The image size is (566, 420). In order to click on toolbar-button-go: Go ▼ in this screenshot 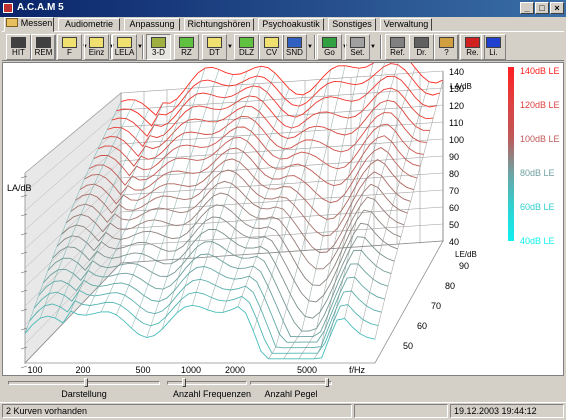, I will do `click(332, 47)`.